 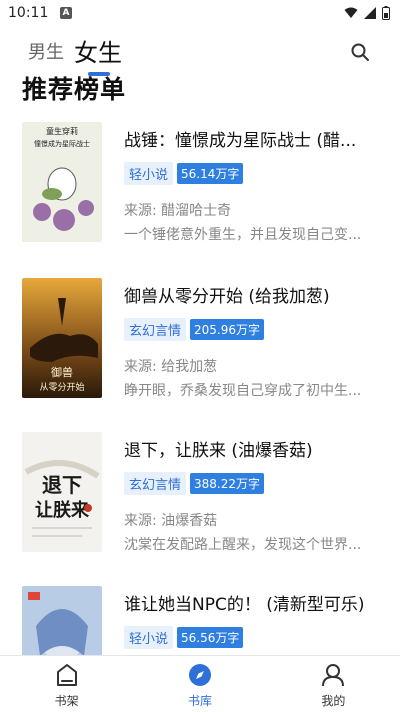 What do you see at coordinates (370, 13) in the screenshot?
I see `signal-icon` at bounding box center [370, 13].